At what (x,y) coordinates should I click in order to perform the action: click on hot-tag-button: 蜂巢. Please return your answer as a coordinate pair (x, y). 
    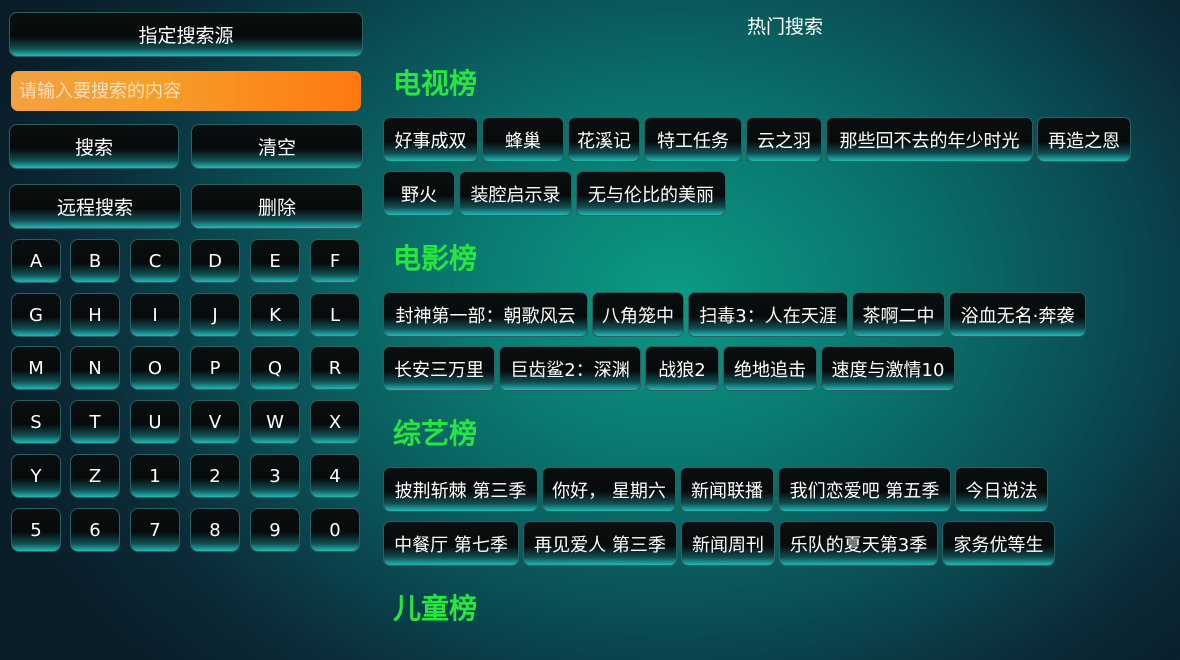
    Looking at the image, I should click on (523, 139).